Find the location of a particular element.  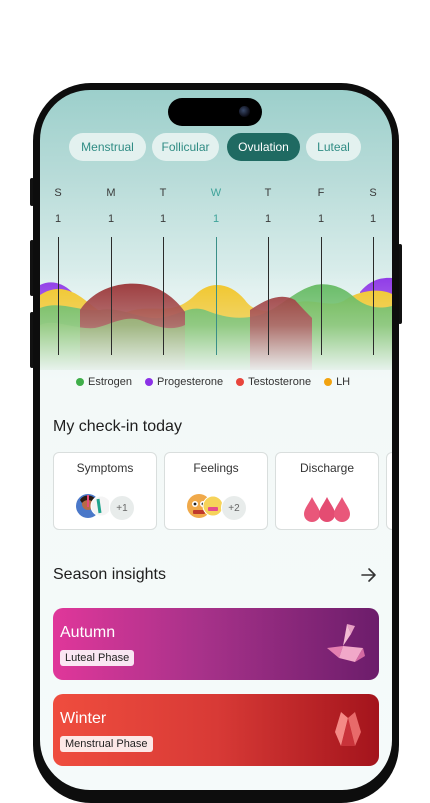

tab-ovulation: Ovulation is located at coordinates (263, 147).